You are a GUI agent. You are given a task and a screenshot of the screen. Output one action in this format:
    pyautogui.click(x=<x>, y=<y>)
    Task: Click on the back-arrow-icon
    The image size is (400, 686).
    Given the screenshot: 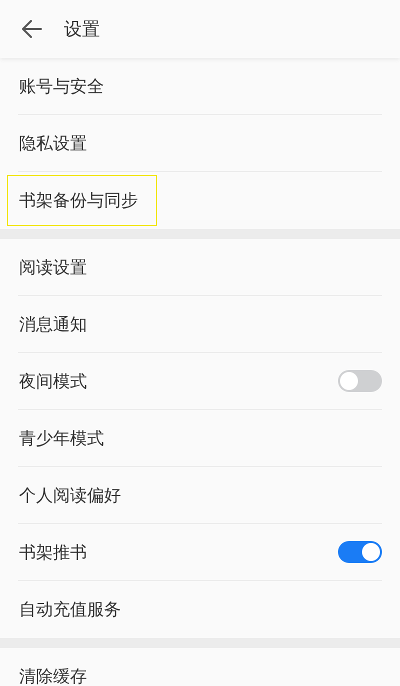 What is the action you would take?
    pyautogui.click(x=32, y=29)
    